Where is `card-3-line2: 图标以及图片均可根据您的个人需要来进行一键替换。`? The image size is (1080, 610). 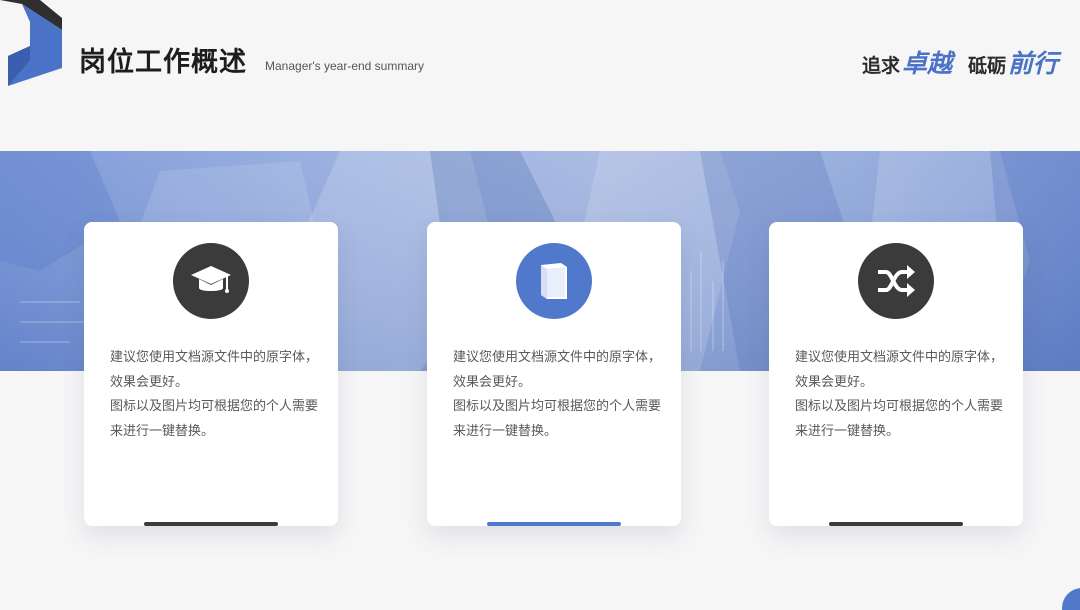 card-3-line2: 图标以及图片均可根据您的个人需要来进行一键替换。 is located at coordinates (899, 419).